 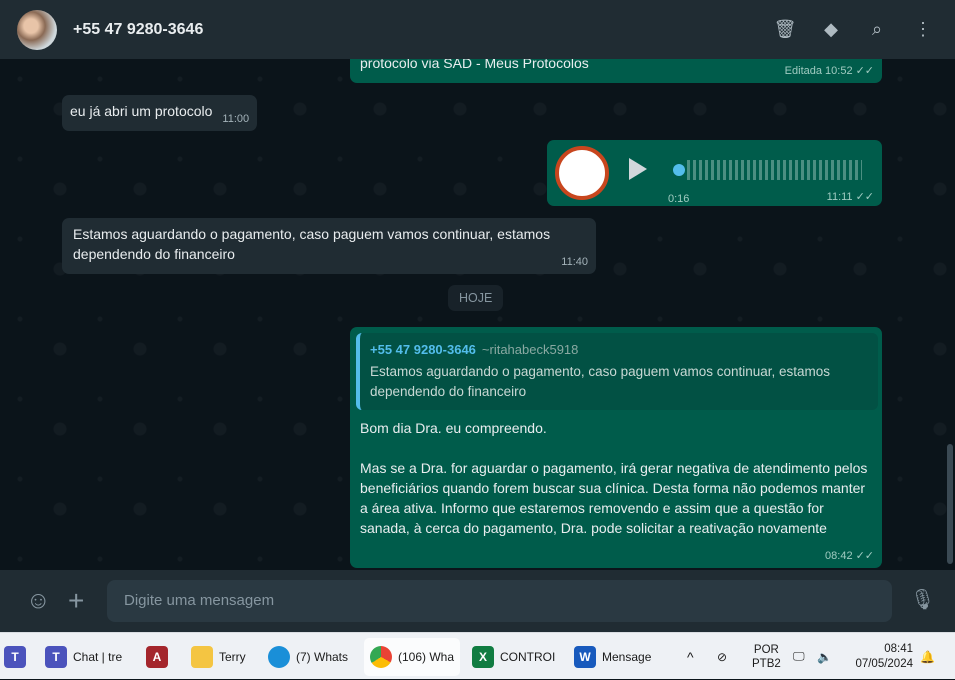 I want to click on chrome-icon, so click(x=381, y=657).